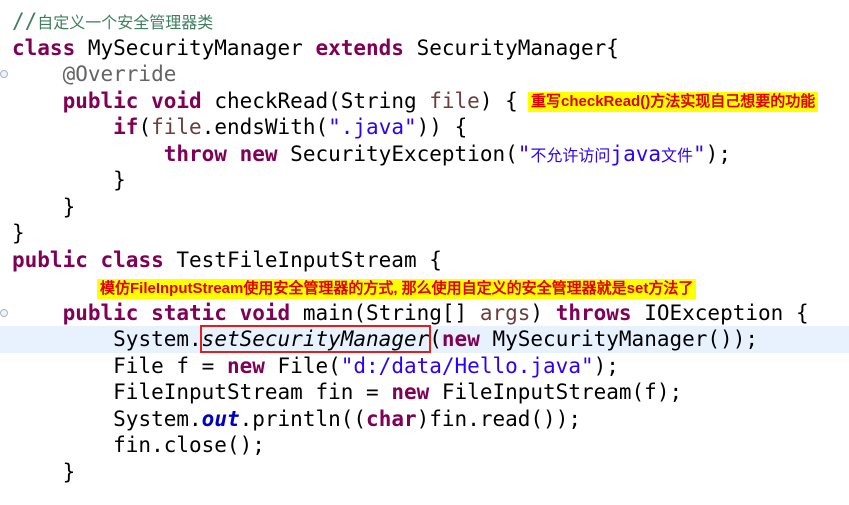  I want to click on param-args: args, so click(505, 312).